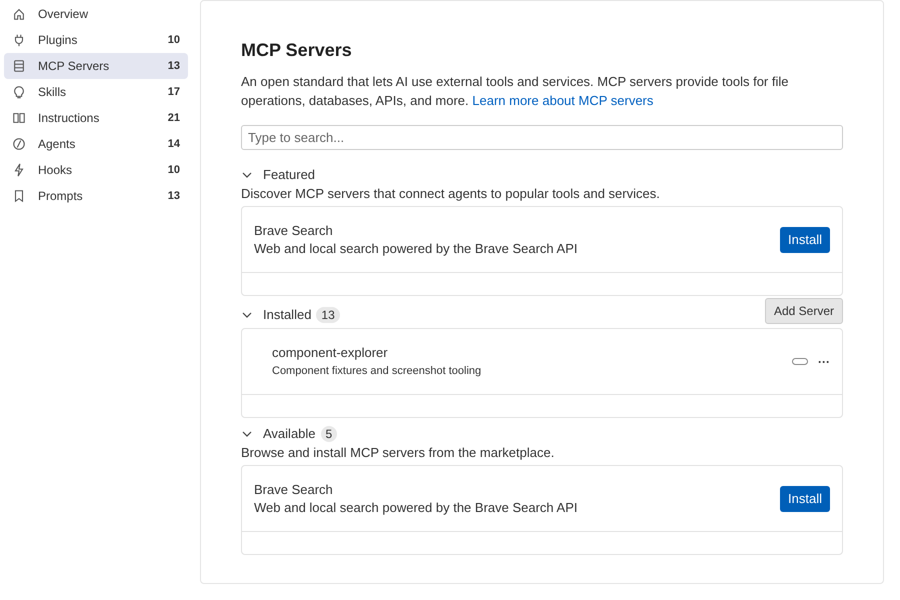 This screenshot has width=900, height=600. I want to click on count-badge: 5, so click(329, 434).